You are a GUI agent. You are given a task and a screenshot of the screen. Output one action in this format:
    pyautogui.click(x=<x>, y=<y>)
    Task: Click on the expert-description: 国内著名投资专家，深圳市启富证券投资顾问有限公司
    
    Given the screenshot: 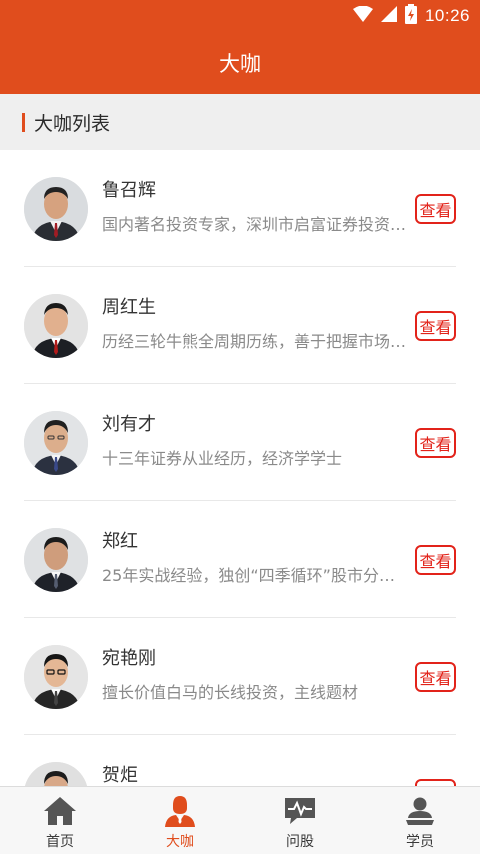 What is the action you would take?
    pyautogui.click(x=256, y=224)
    